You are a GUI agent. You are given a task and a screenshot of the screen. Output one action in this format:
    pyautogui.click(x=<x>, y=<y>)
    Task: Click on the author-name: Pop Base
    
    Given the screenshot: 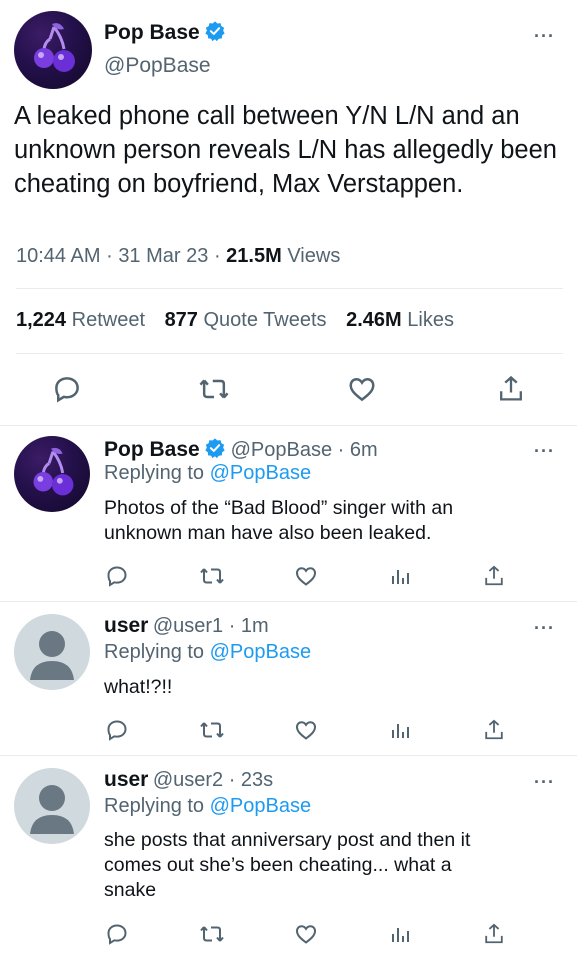 What is the action you would take?
    pyautogui.click(x=152, y=32)
    